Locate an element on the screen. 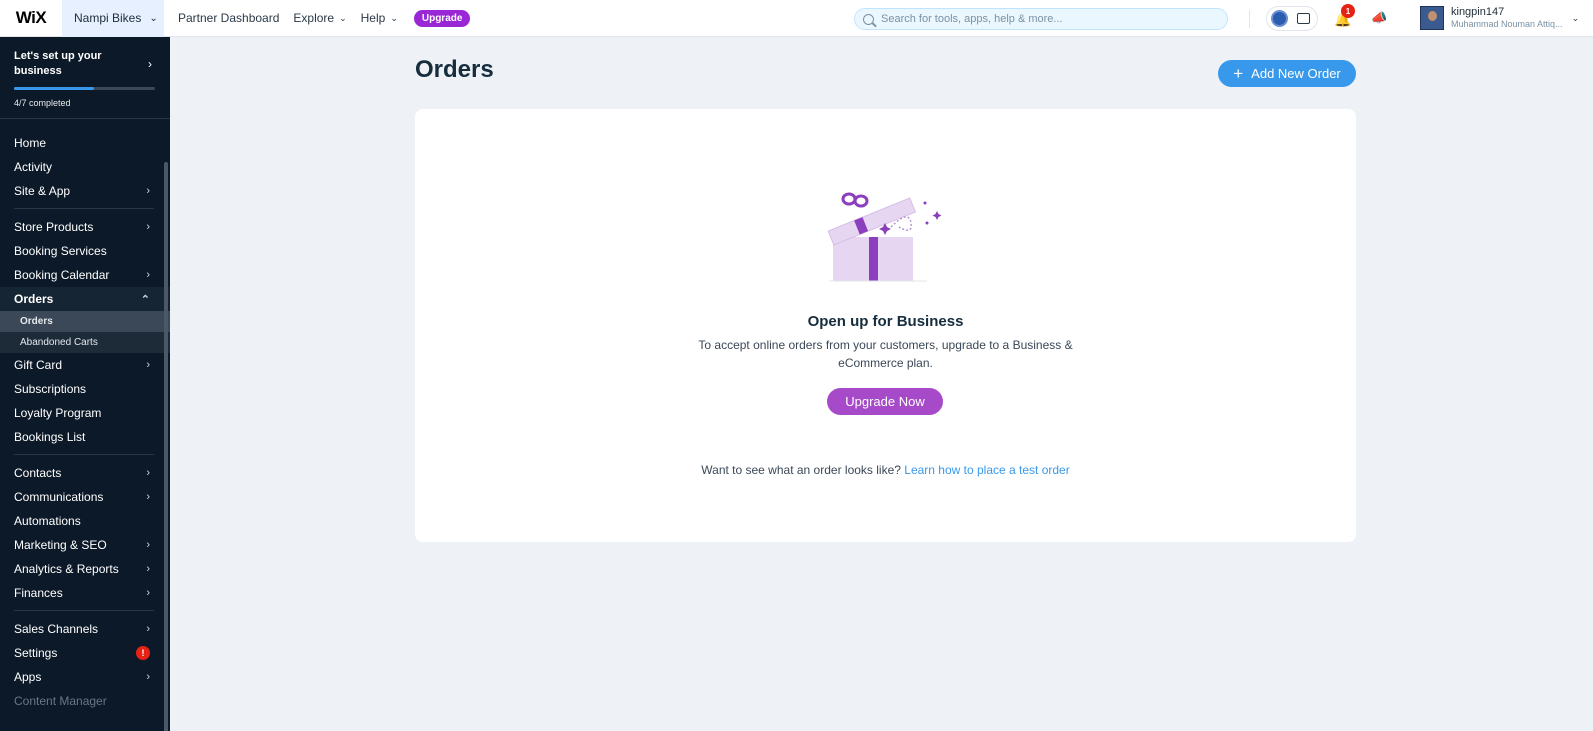 This screenshot has width=1593, height=731. sidebar-item-analytics-reports: Analytics & Reports › is located at coordinates (85, 569).